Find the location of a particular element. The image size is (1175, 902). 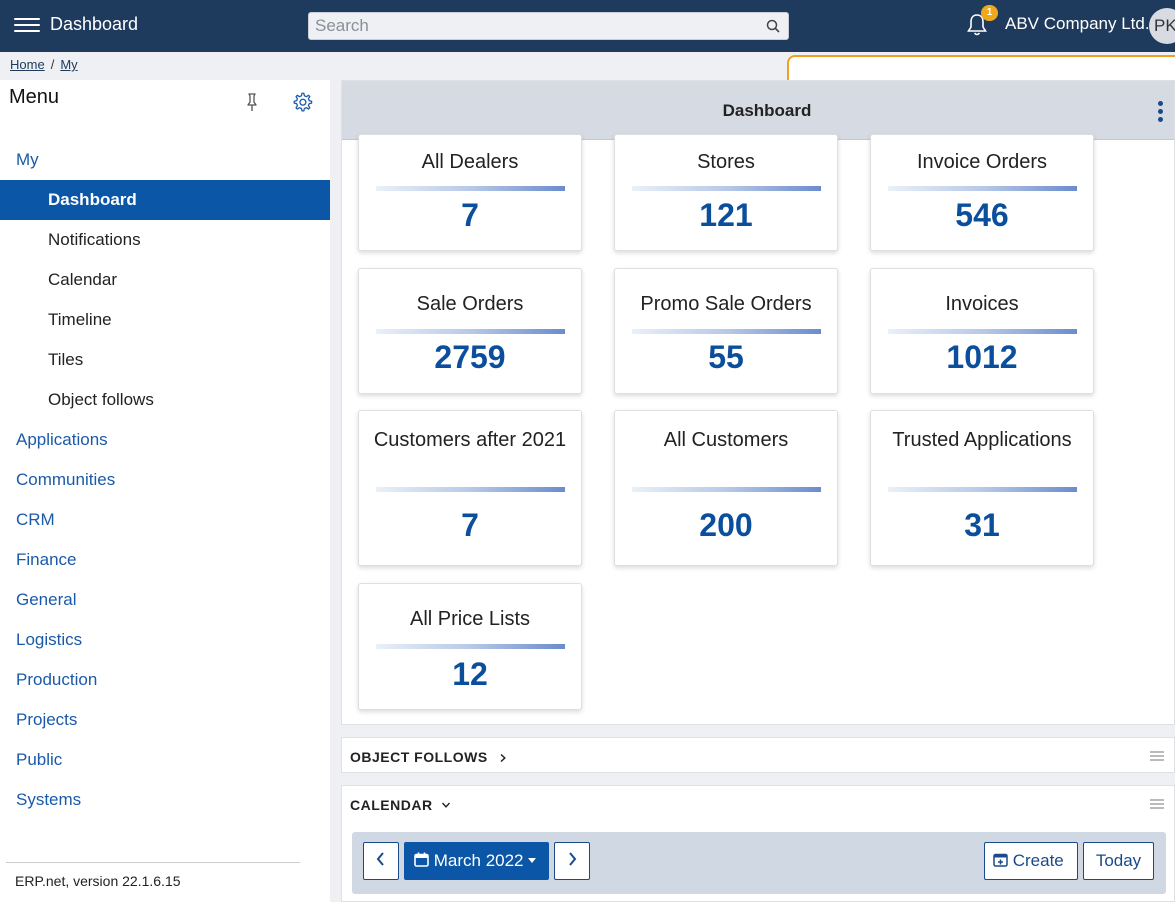

dashboard-tile: Customers after 2021 7 is located at coordinates (470, 488).